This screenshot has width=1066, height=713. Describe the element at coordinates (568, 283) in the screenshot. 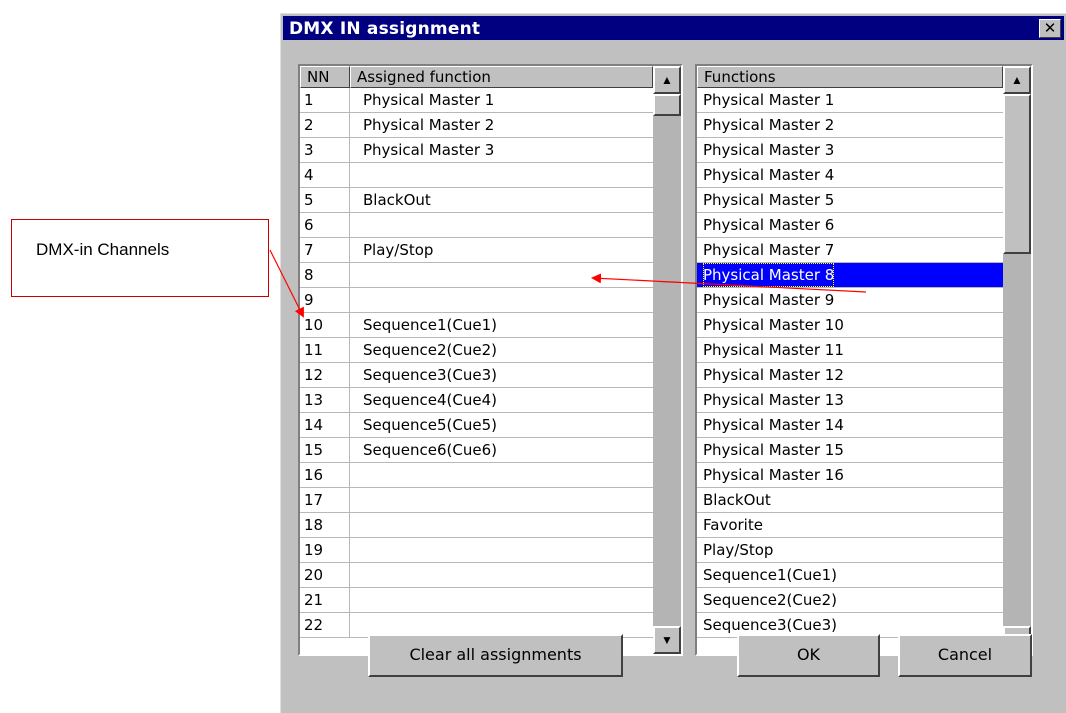

I see `annotation-arrows` at that location.